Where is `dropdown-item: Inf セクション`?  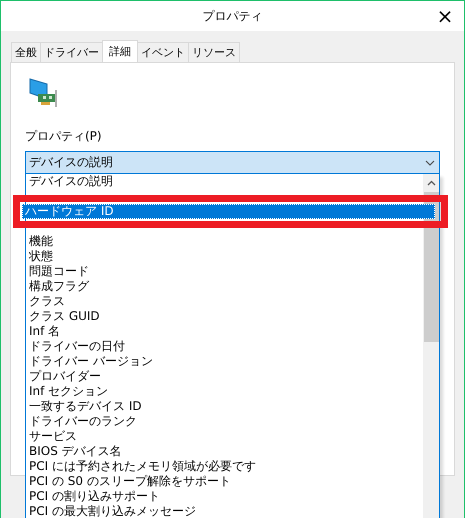
dropdown-item: Inf セクション is located at coordinates (224, 391).